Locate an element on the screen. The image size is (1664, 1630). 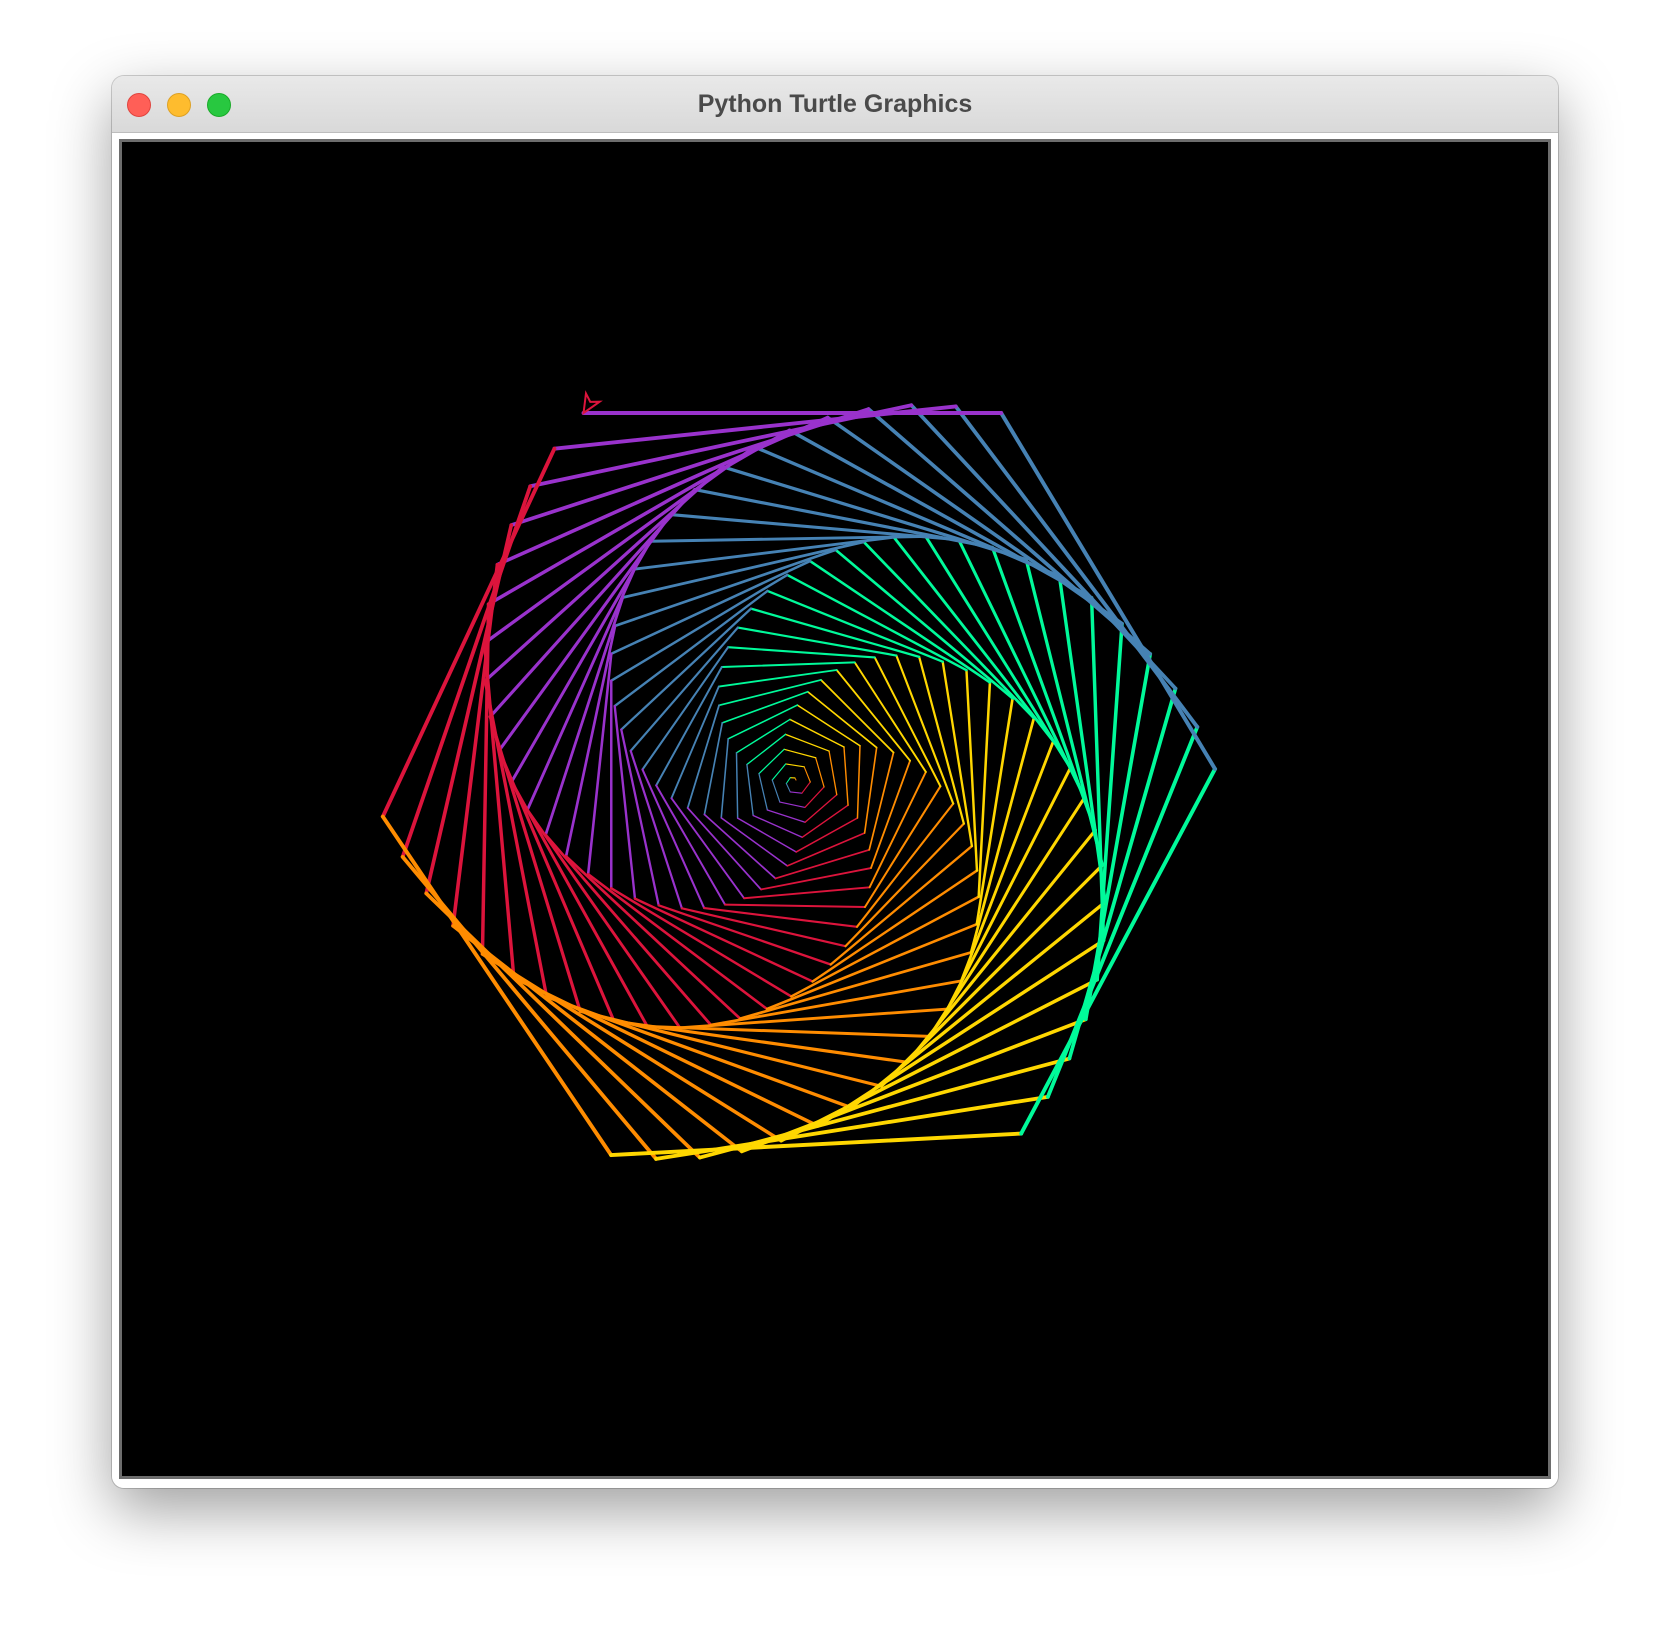
window-title: Python Turtle Graphics is located at coordinates (835, 104).